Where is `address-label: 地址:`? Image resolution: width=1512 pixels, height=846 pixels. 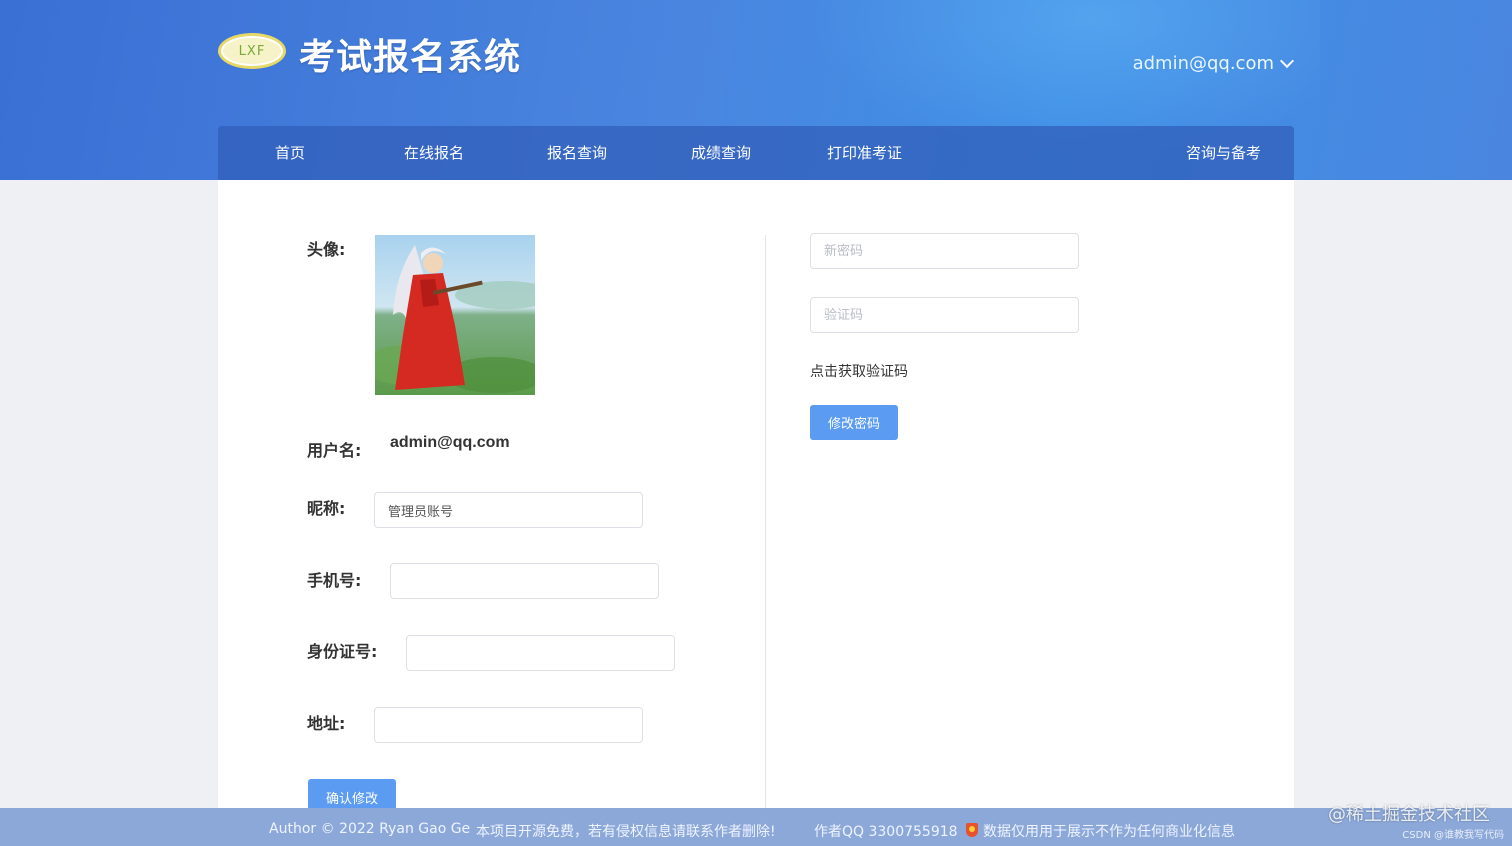 address-label: 地址: is located at coordinates (326, 723).